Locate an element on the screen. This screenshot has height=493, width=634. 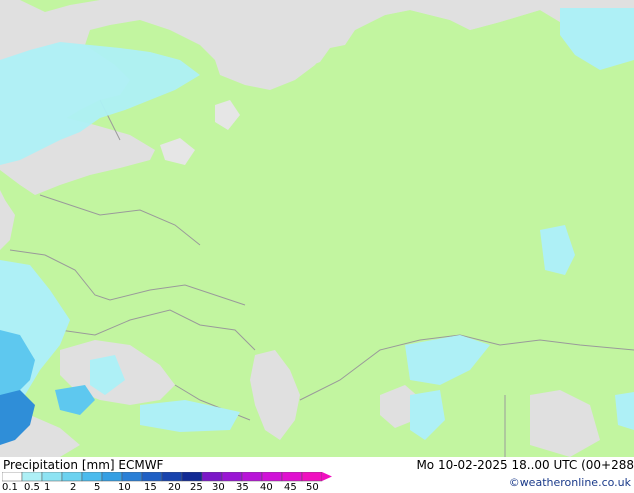
scale-tick-label: 2 is located at coordinates (73, 487).